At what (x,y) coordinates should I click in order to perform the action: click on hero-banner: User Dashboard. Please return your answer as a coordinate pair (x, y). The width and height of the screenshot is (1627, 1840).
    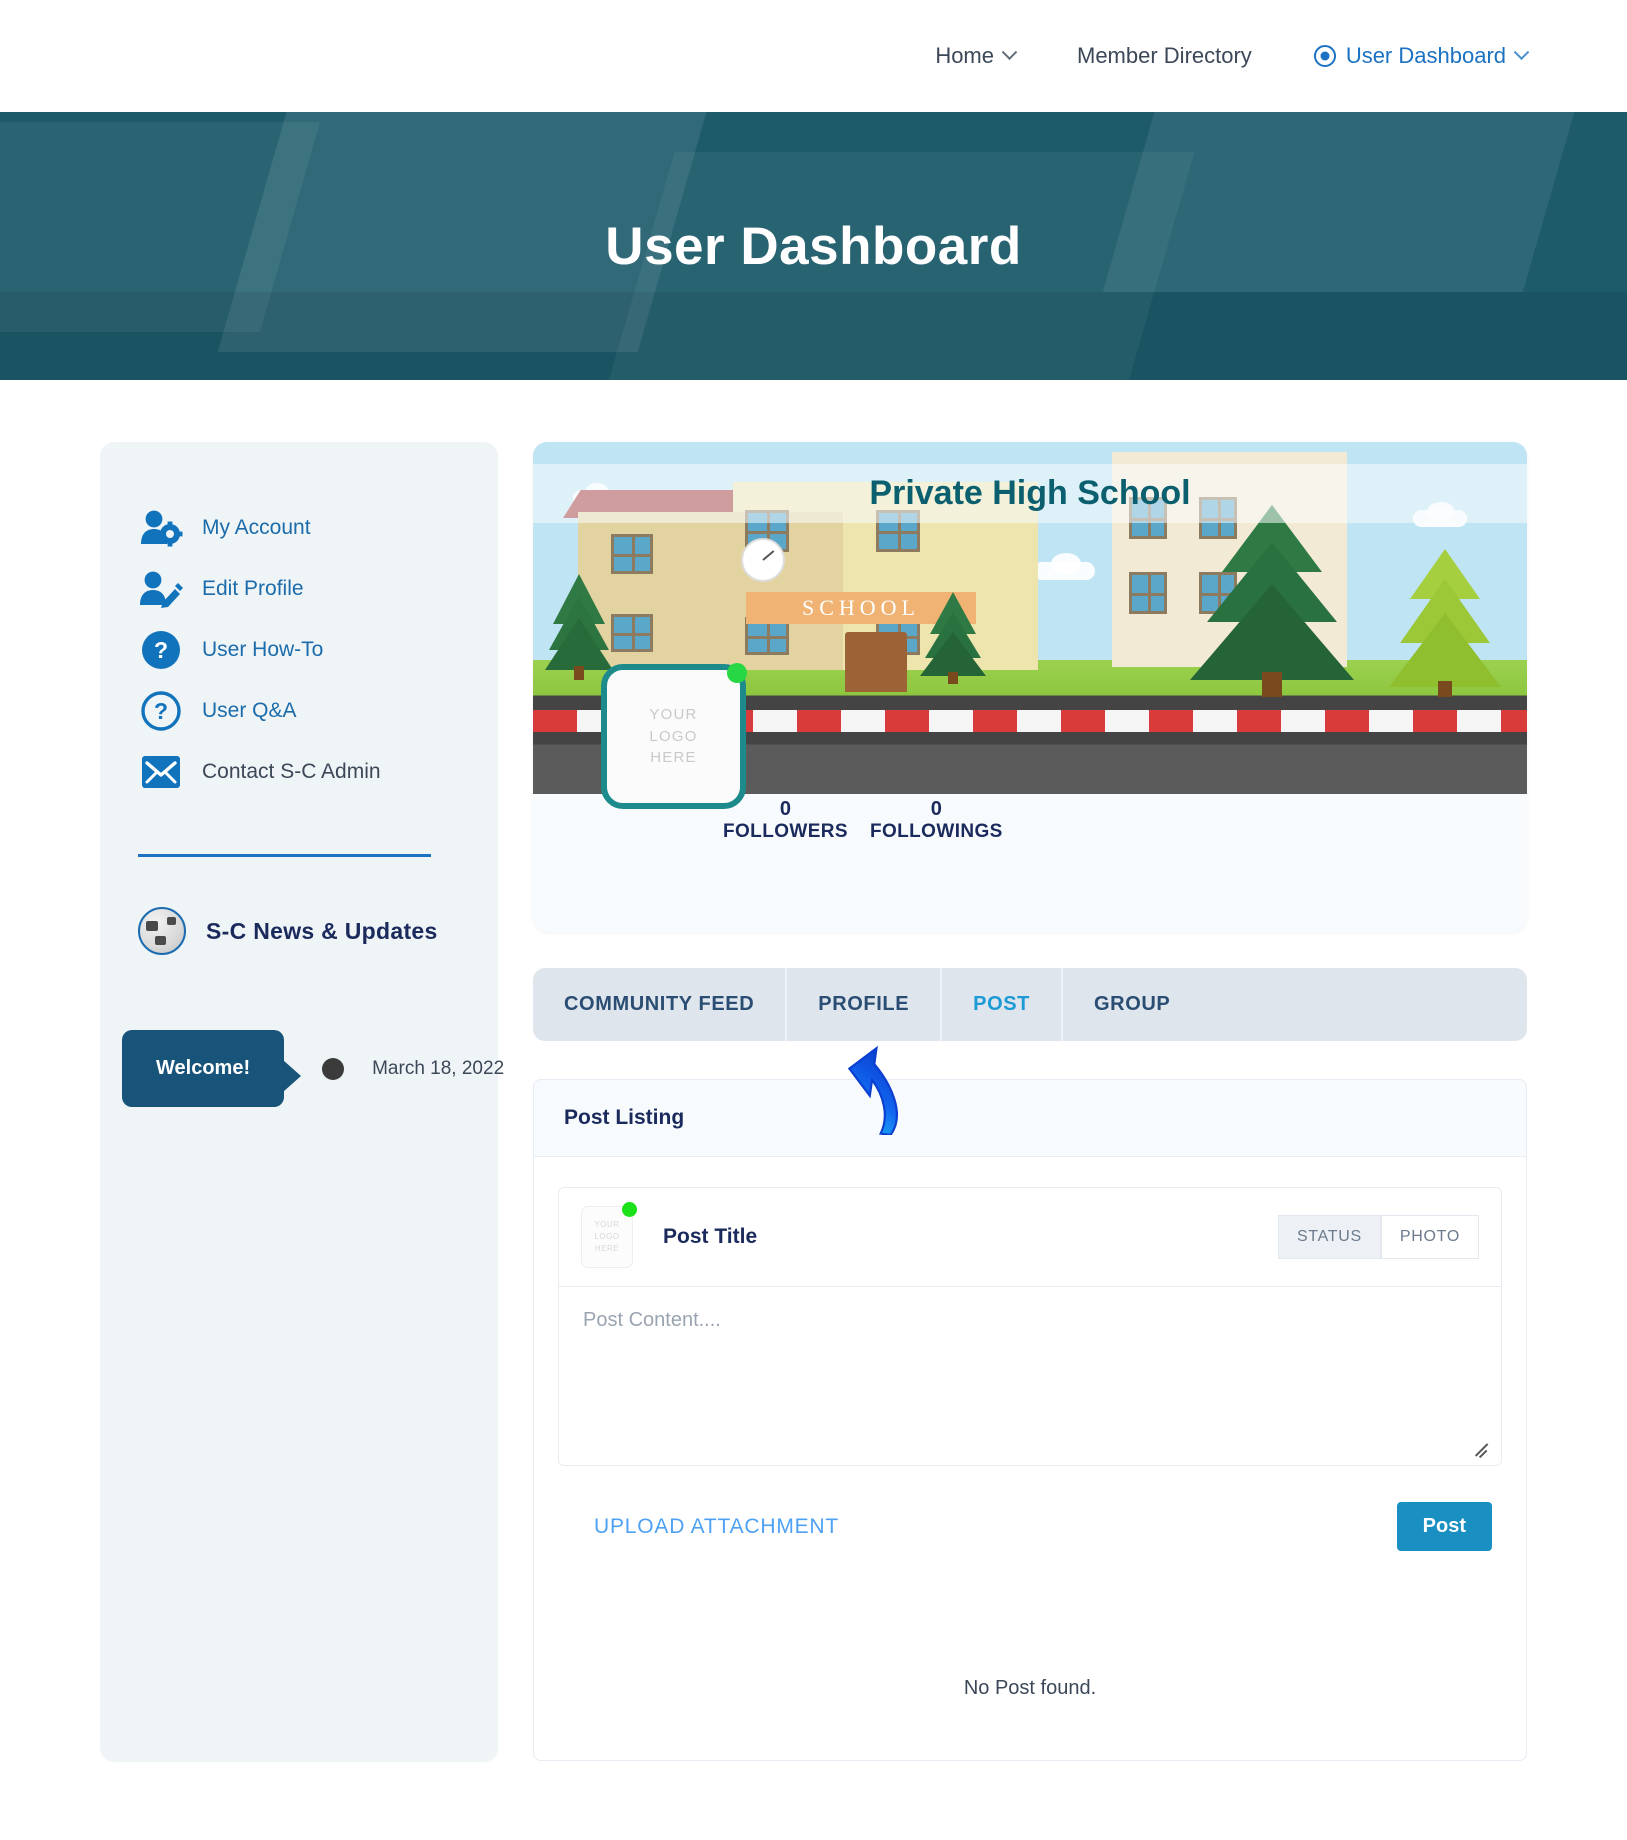
    Looking at the image, I should click on (813, 246).